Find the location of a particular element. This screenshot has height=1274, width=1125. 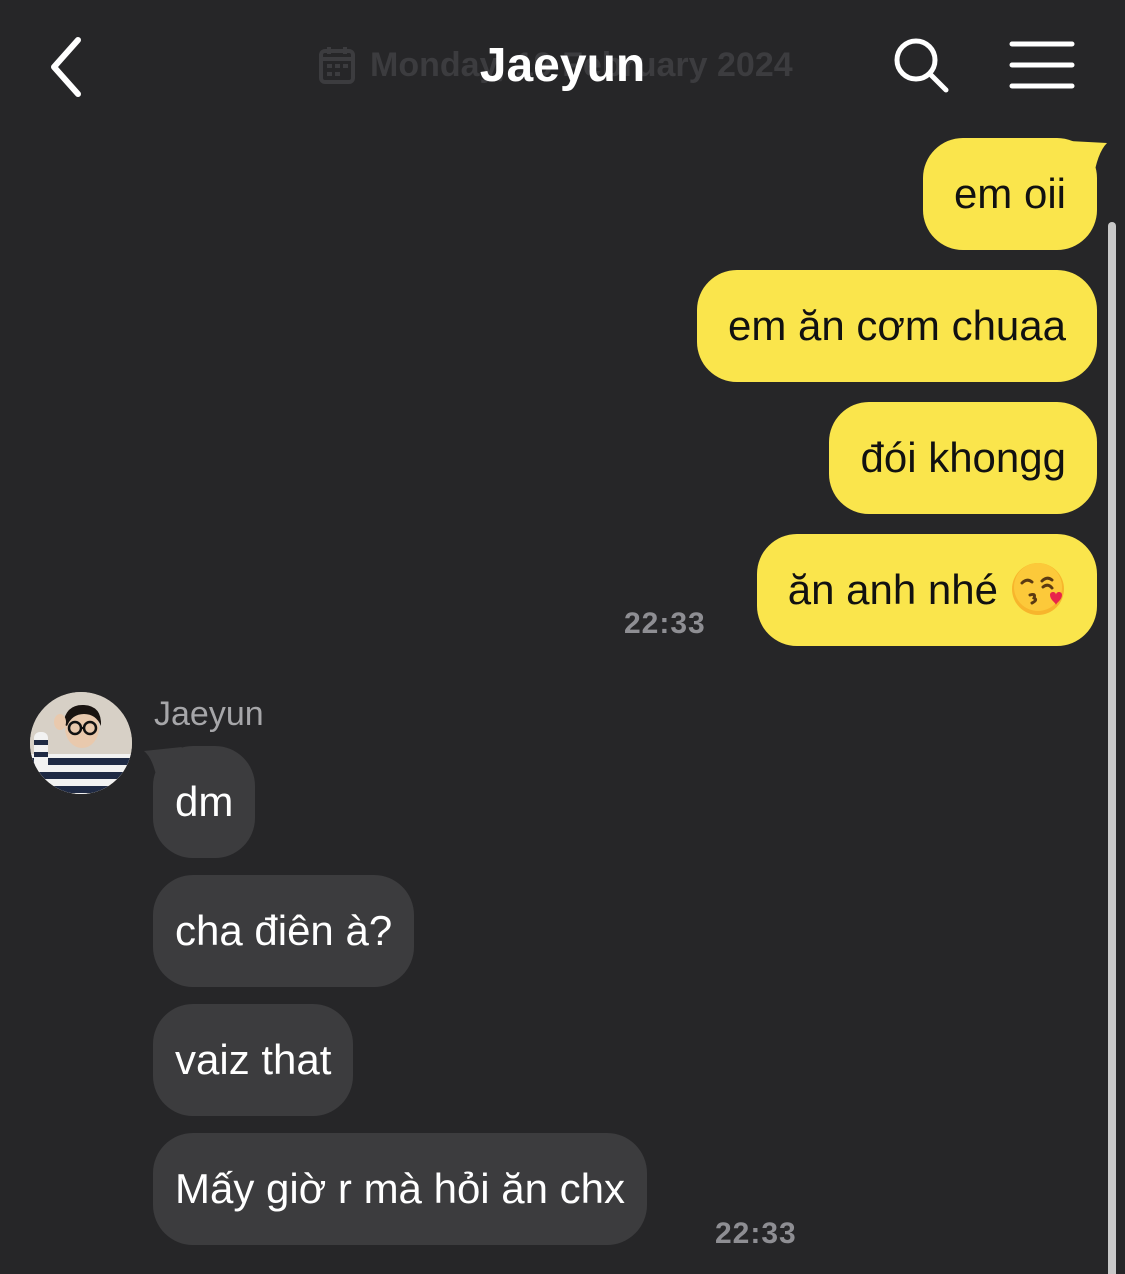

menu-button is located at coordinates (1042, 66).